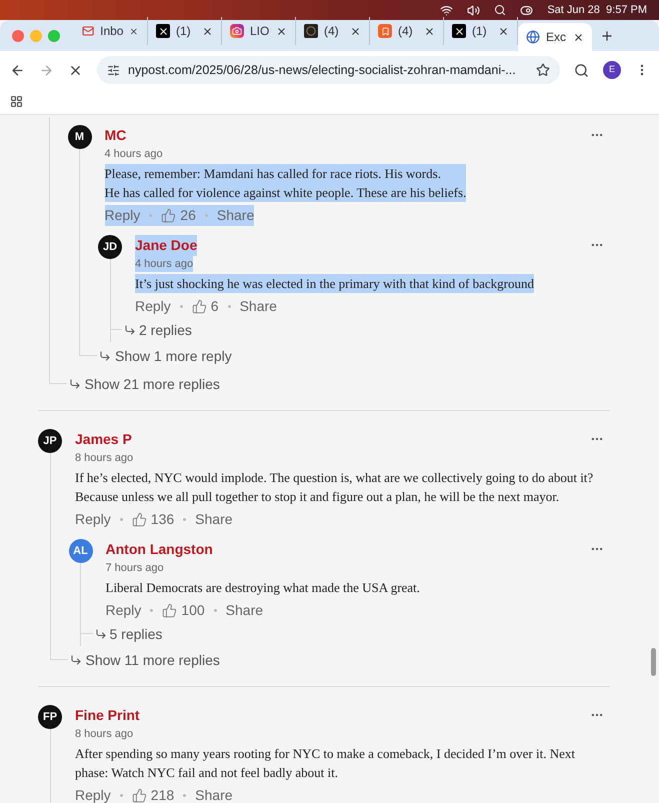  Describe the element at coordinates (135, 568) in the screenshot. I see `timestamp: 7 hours ago` at that location.